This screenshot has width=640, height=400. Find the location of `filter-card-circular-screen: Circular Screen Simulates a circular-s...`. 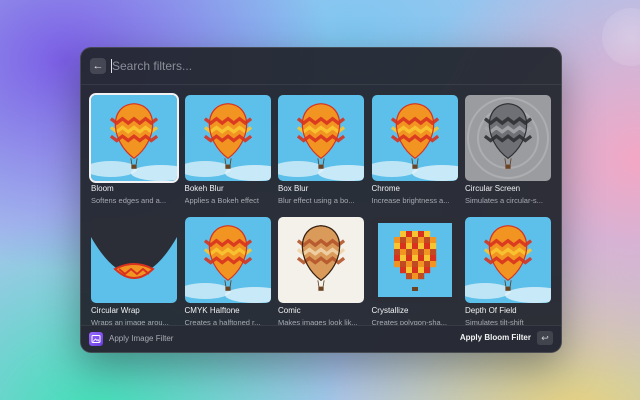

filter-card-circular-screen: Circular Screen Simulates a circular-s... is located at coordinates (509, 155).